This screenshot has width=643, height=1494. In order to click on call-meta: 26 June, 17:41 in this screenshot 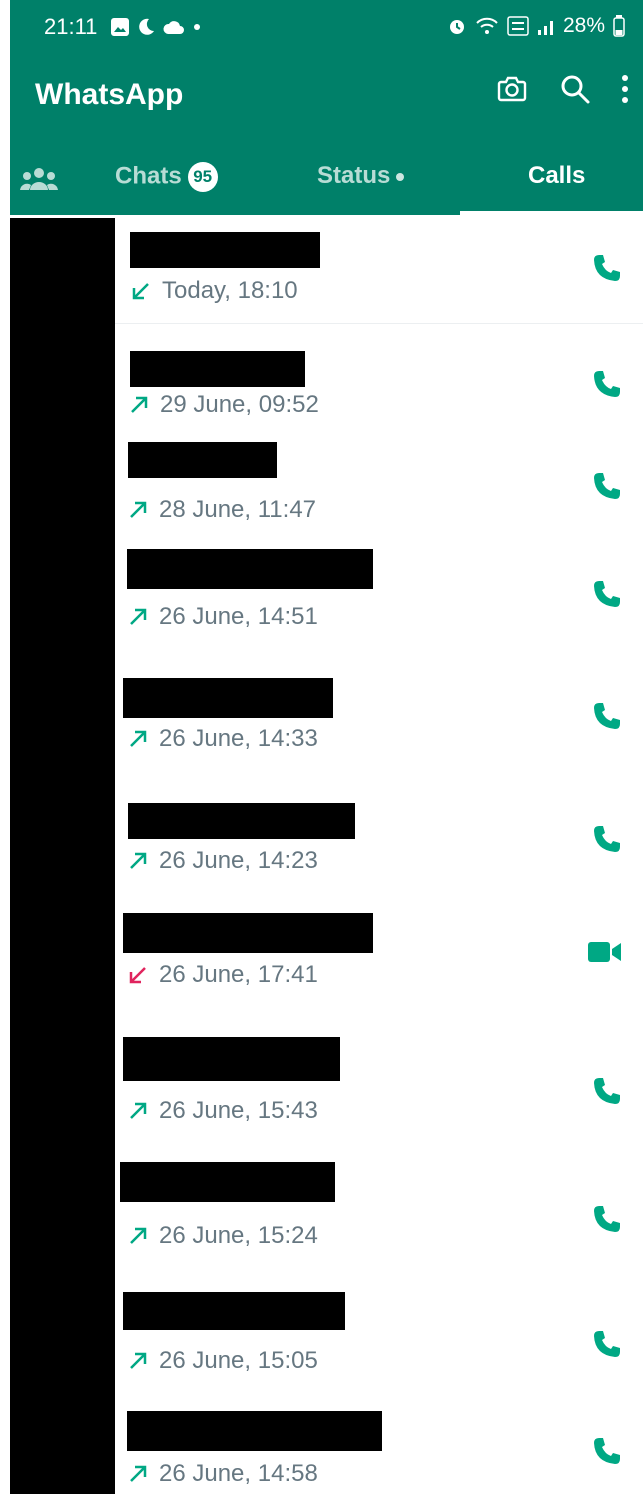, I will do `click(222, 975)`.